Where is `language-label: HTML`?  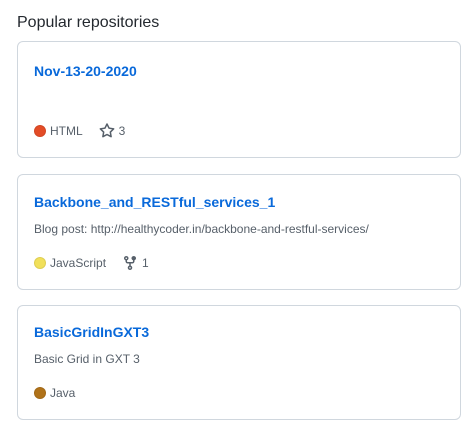 language-label: HTML is located at coordinates (66, 131).